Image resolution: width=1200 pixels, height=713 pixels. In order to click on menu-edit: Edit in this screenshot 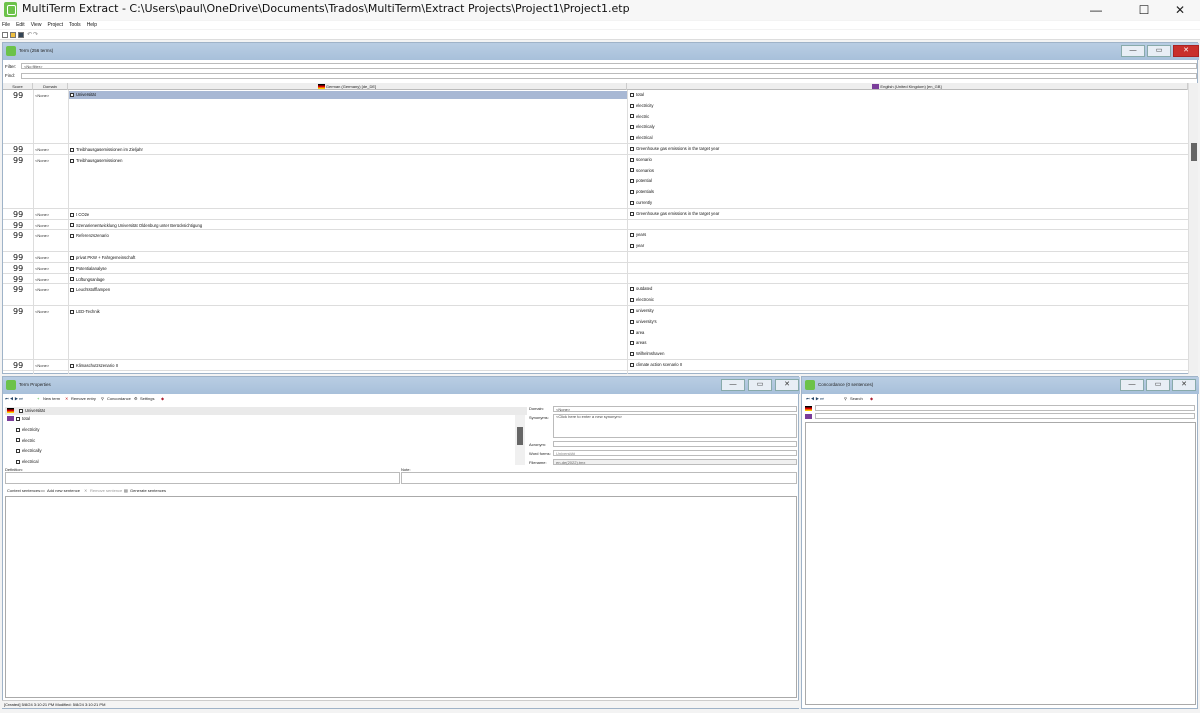, I will do `click(20, 25)`.